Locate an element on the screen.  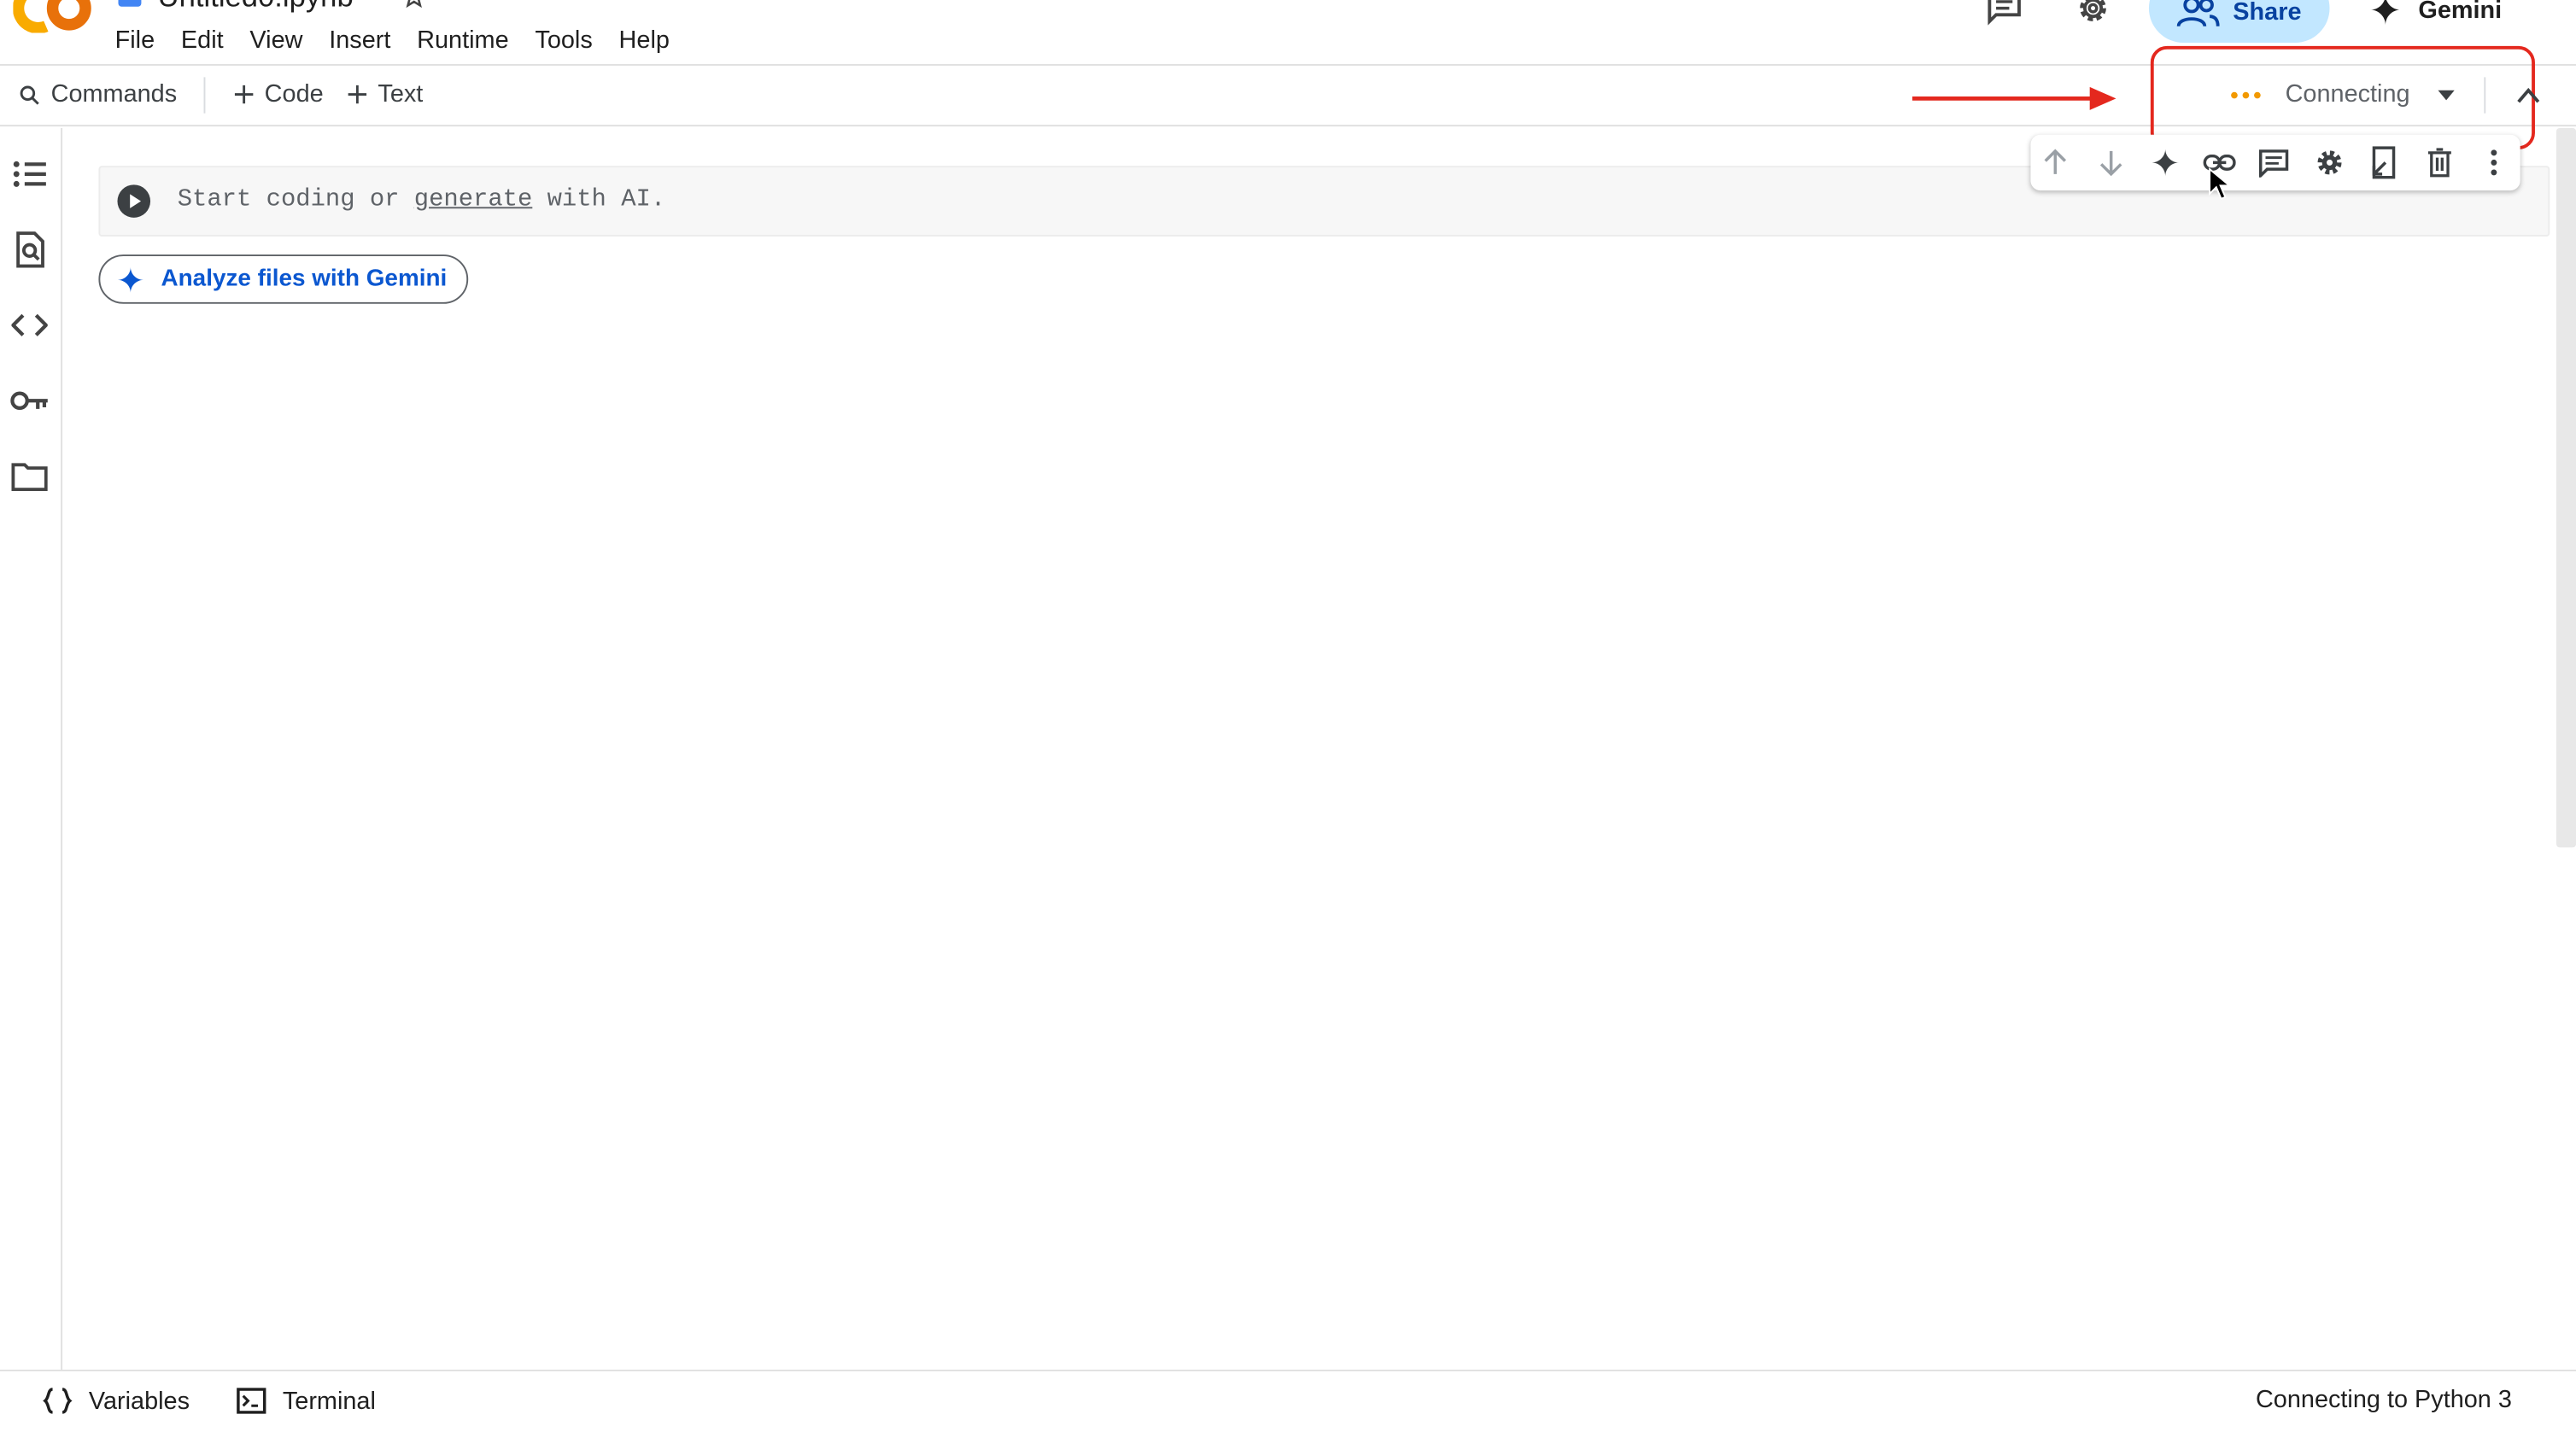
move-down-icon is located at coordinates (2111, 162).